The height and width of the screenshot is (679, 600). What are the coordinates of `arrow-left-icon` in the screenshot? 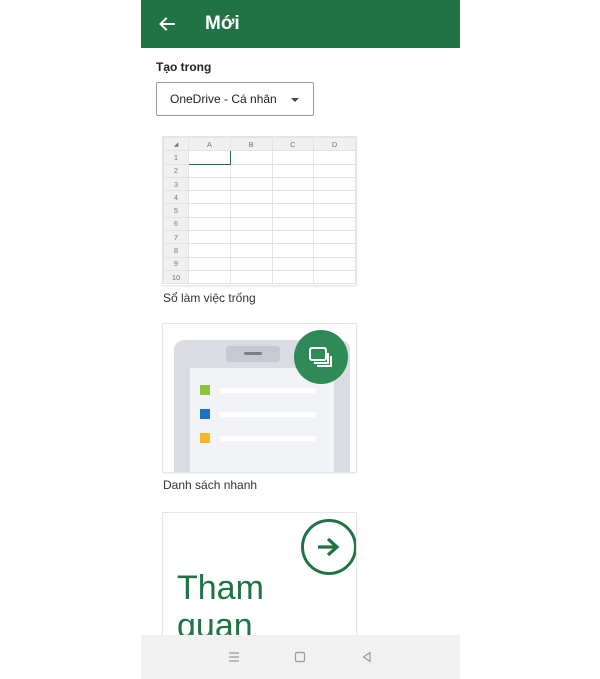 It's located at (167, 24).